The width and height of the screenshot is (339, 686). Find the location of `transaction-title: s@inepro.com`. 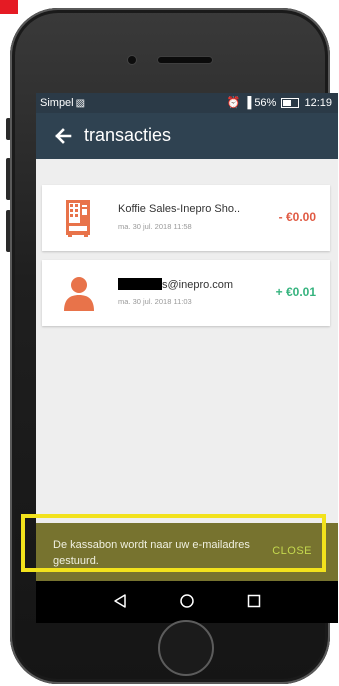

transaction-title: s@inepro.com is located at coordinates (188, 284).